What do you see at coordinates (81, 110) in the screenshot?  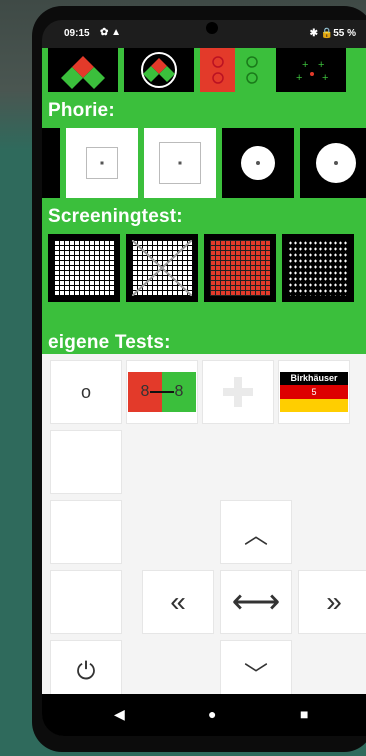 I see `section-phorie-label: Phorie:` at bounding box center [81, 110].